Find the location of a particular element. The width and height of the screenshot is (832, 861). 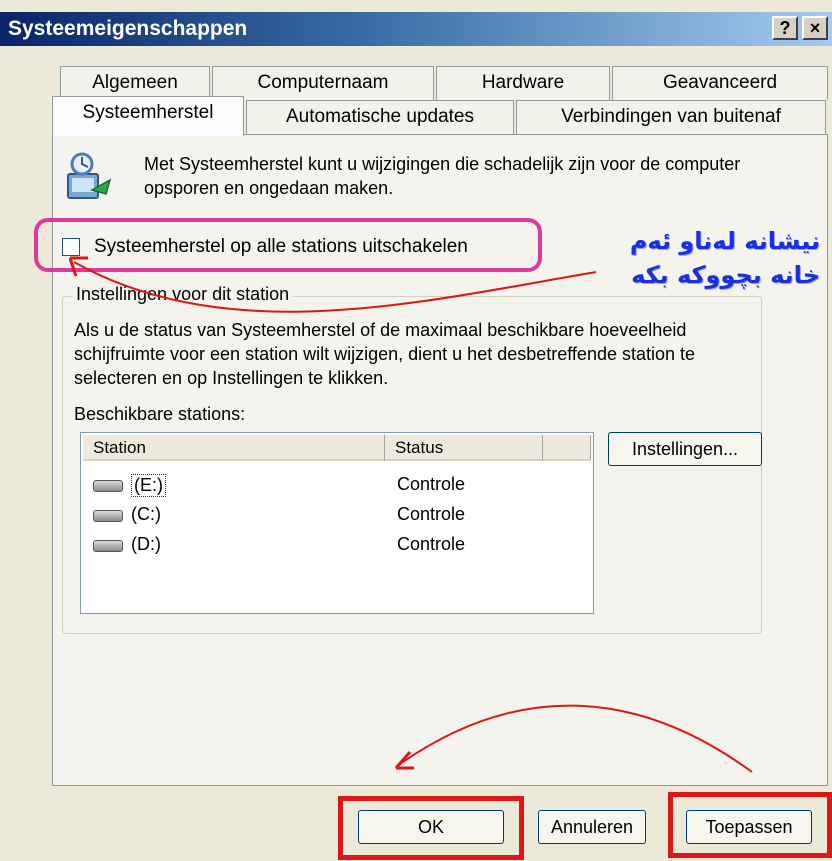

window-title: Systeemeigenschappen is located at coordinates (128, 28).